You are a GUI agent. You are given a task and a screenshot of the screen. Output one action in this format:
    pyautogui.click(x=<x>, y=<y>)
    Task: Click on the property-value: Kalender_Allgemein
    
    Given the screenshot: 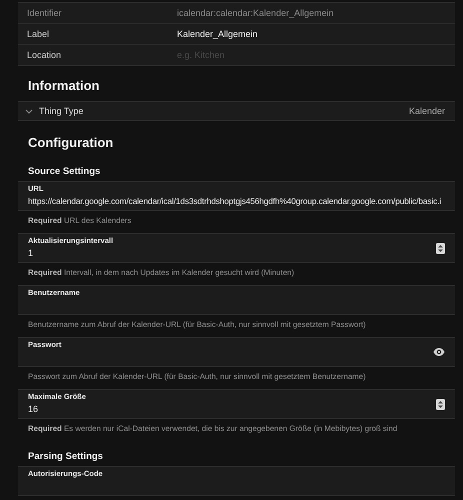 What is the action you would take?
    pyautogui.click(x=217, y=34)
    